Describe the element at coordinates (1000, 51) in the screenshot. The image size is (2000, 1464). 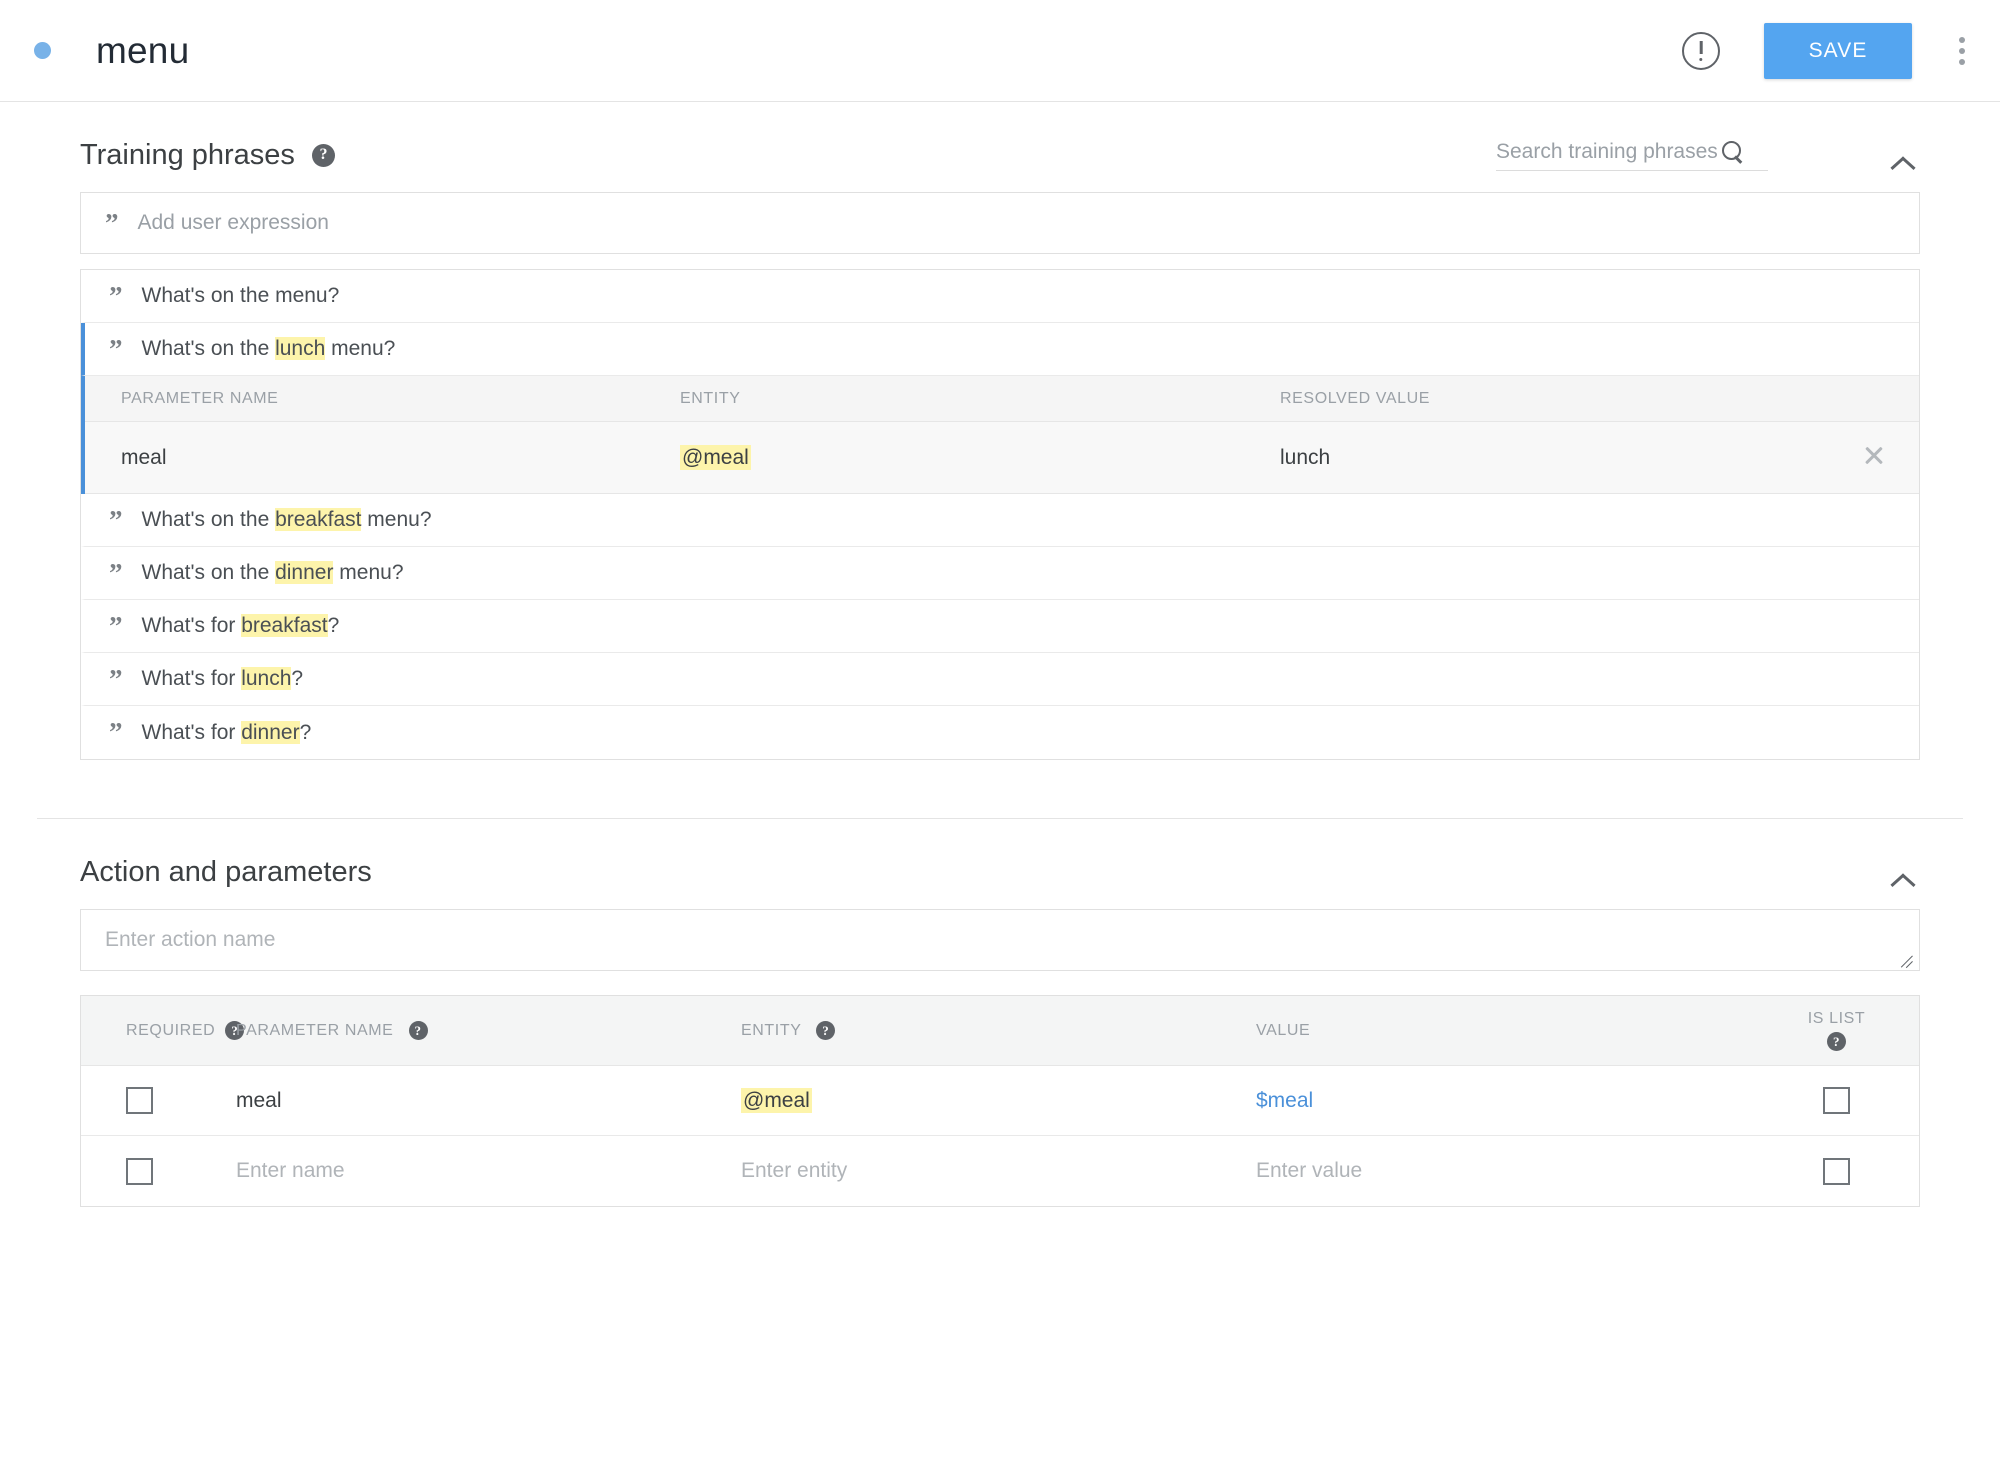
I see `top-toolbar: menu SAVE` at that location.